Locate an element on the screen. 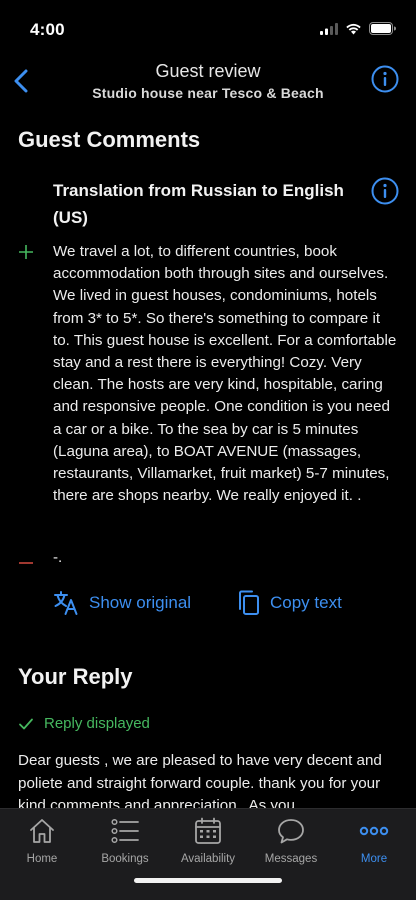  tab-availability-label: Availability is located at coordinates (208, 859).